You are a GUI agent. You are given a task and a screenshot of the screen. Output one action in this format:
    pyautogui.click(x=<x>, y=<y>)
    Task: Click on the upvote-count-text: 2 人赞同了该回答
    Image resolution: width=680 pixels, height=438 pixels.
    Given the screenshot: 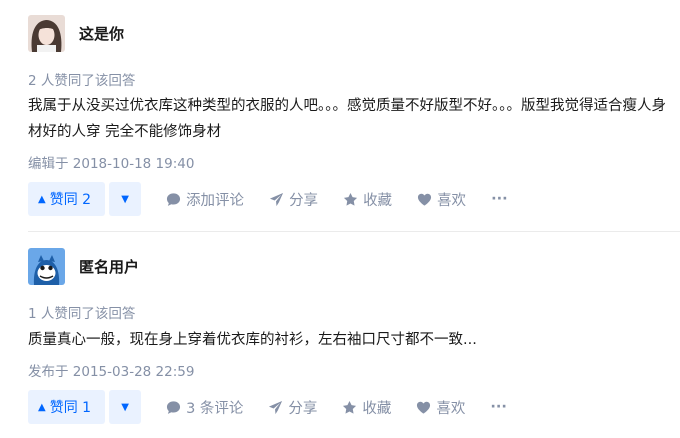 What is the action you would take?
    pyautogui.click(x=82, y=81)
    